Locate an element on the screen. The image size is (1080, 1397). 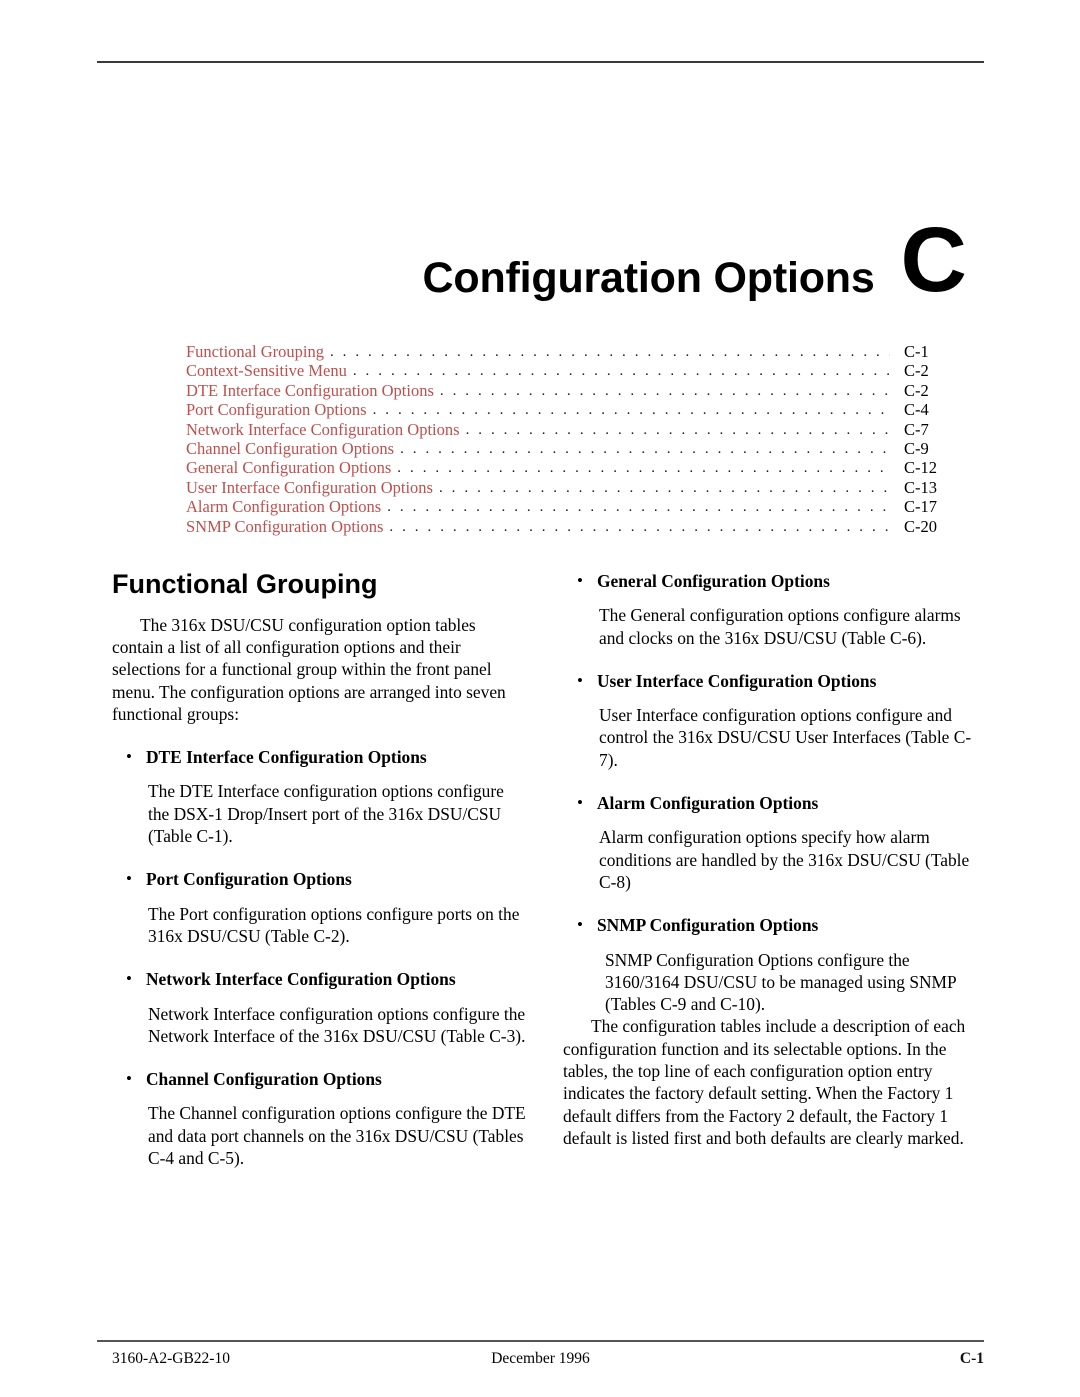
footer-date: December 1996 is located at coordinates (540, 1358).